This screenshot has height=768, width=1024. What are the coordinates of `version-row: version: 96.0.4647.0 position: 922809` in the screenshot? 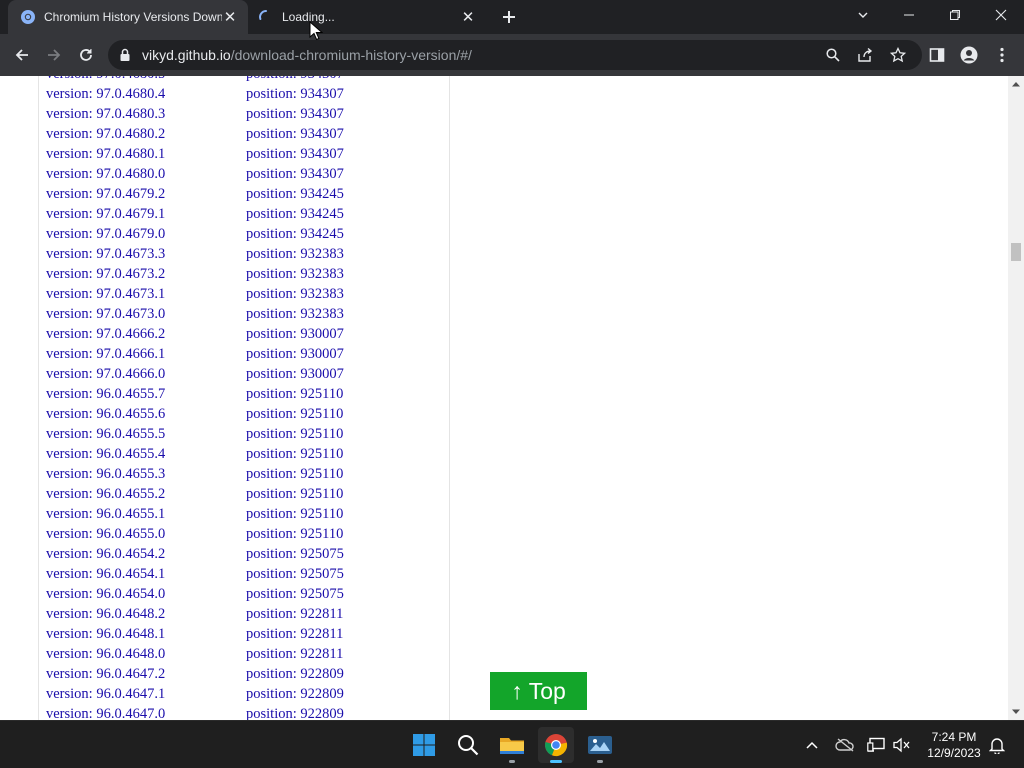 It's located at (246, 712).